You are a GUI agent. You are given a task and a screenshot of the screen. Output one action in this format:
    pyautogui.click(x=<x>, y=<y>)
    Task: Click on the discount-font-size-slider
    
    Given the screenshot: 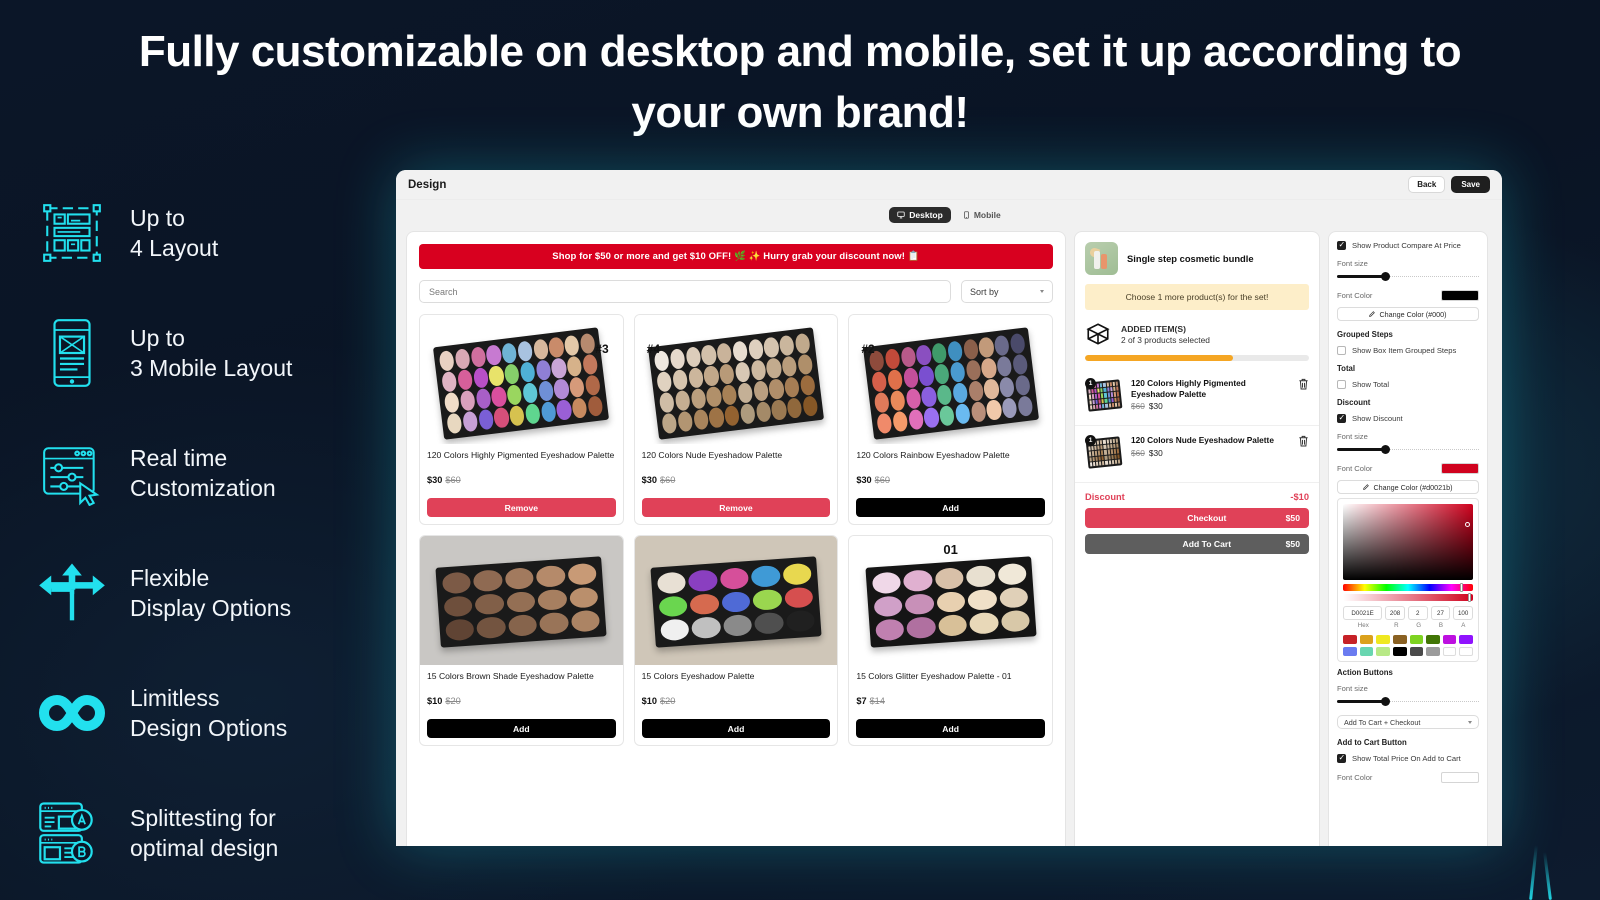 What is the action you would take?
    pyautogui.click(x=1408, y=449)
    